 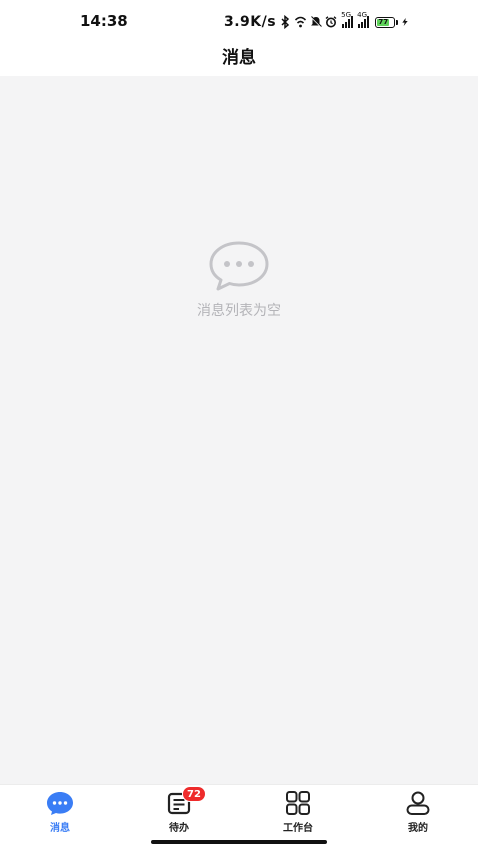 I want to click on profile-icon, so click(x=418, y=803).